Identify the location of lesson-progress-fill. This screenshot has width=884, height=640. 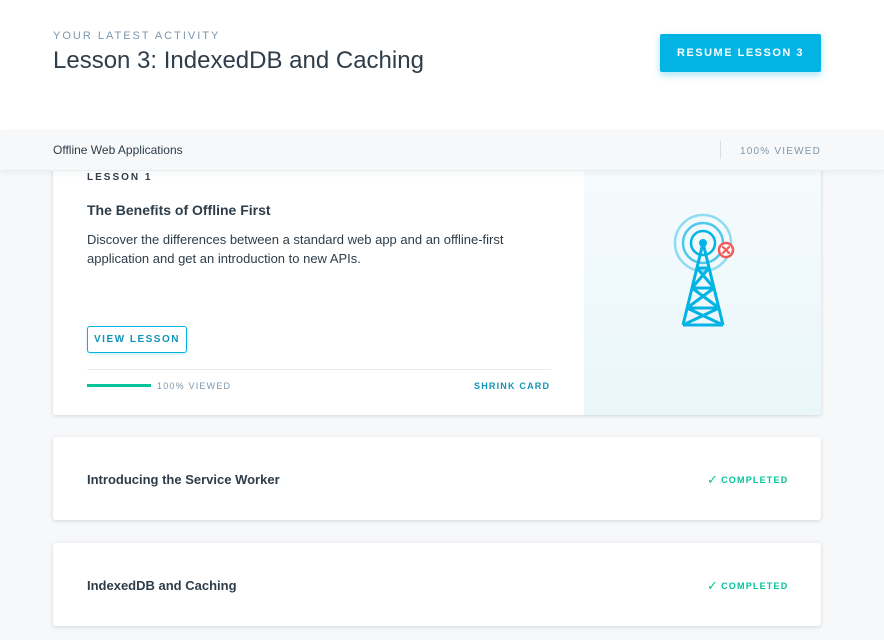
(119, 385).